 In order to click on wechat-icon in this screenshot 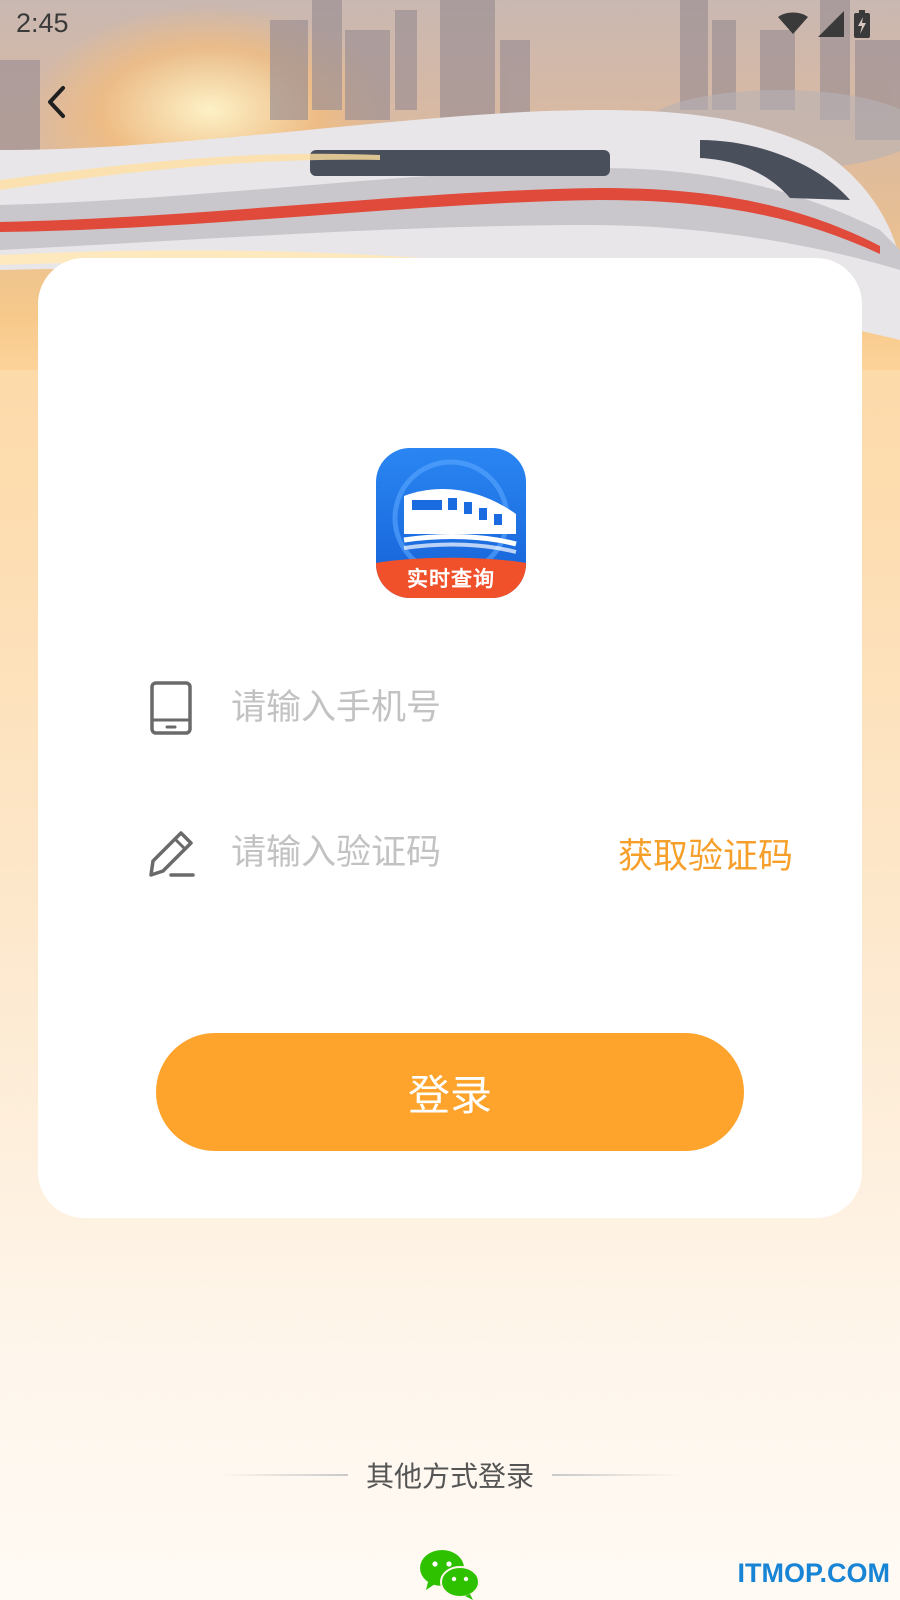, I will do `click(450, 1575)`.